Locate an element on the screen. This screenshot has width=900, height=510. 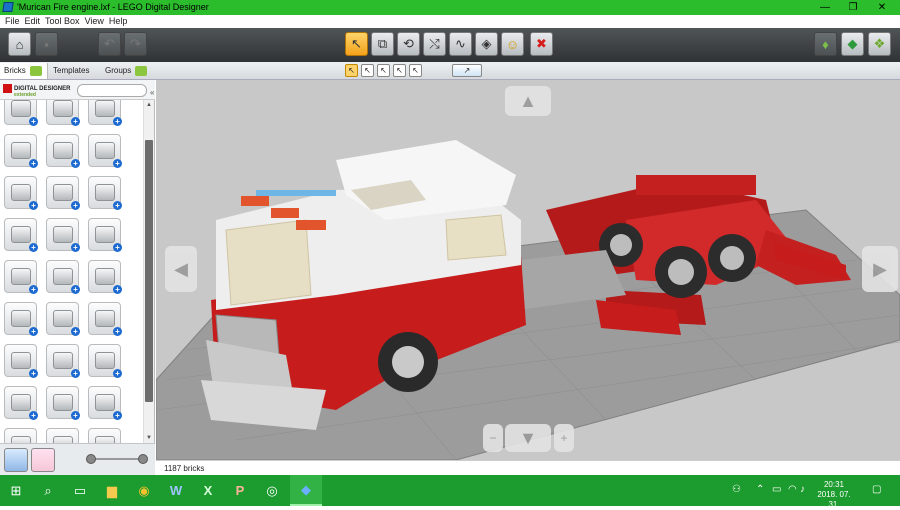
people-icon: ⚇ is located at coordinates (736, 489).